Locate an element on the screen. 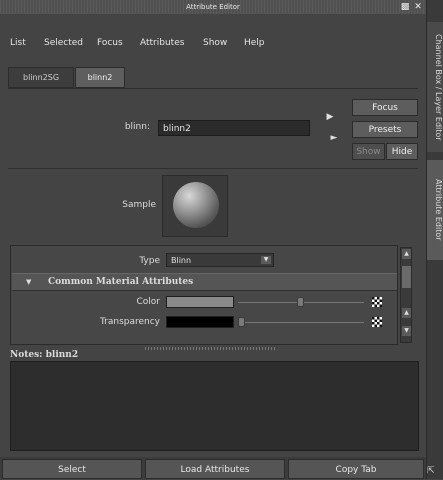 The width and height of the screenshot is (443, 480). tab-attribute-editor: Attribute Editor is located at coordinates (435, 210).